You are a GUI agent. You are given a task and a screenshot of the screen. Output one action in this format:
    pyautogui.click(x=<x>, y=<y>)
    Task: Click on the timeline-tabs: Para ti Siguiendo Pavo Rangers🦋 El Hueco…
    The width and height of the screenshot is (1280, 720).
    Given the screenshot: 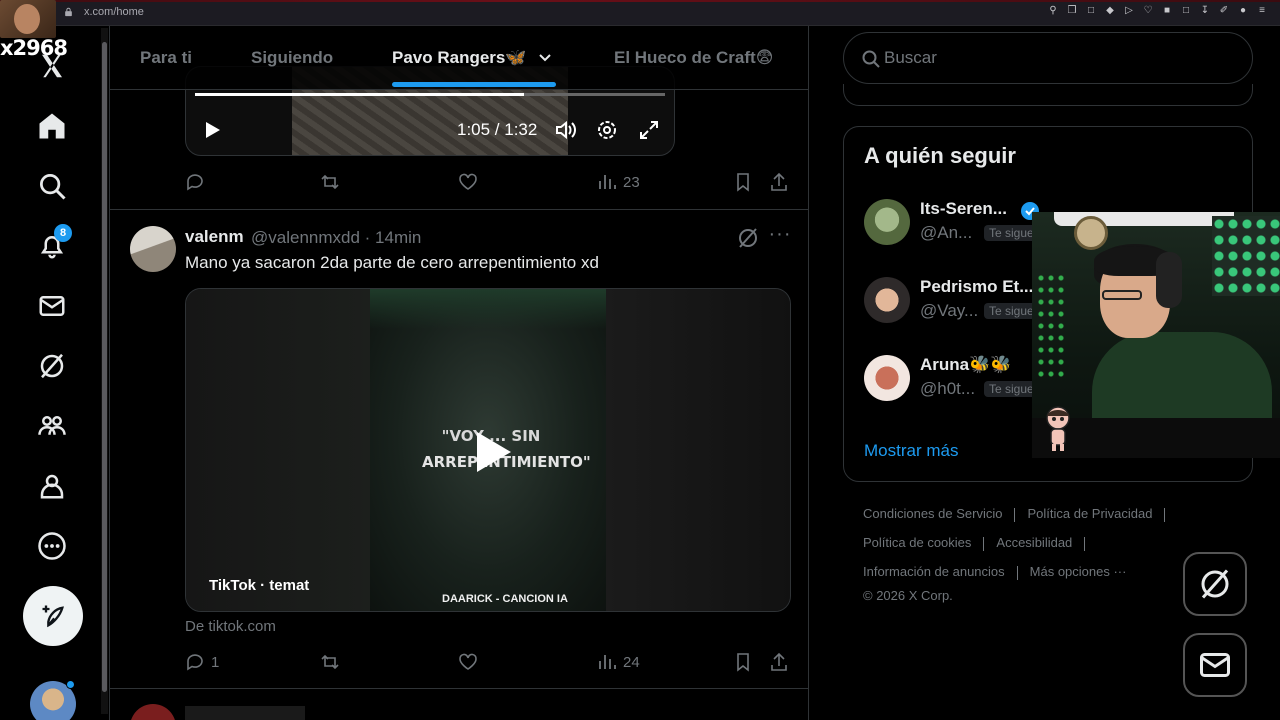 What is the action you would take?
    pyautogui.click(x=459, y=58)
    